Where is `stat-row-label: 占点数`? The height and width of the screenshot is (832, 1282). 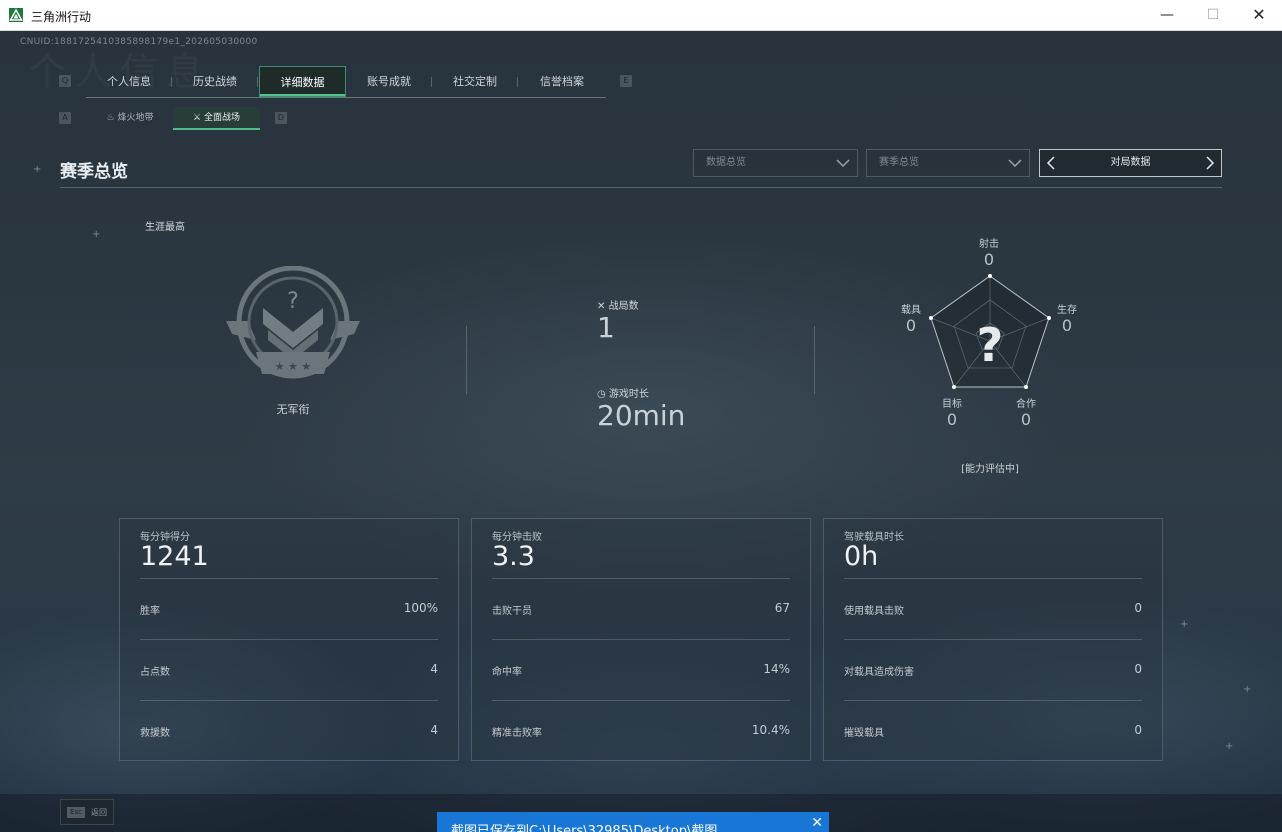 stat-row-label: 占点数 is located at coordinates (155, 672).